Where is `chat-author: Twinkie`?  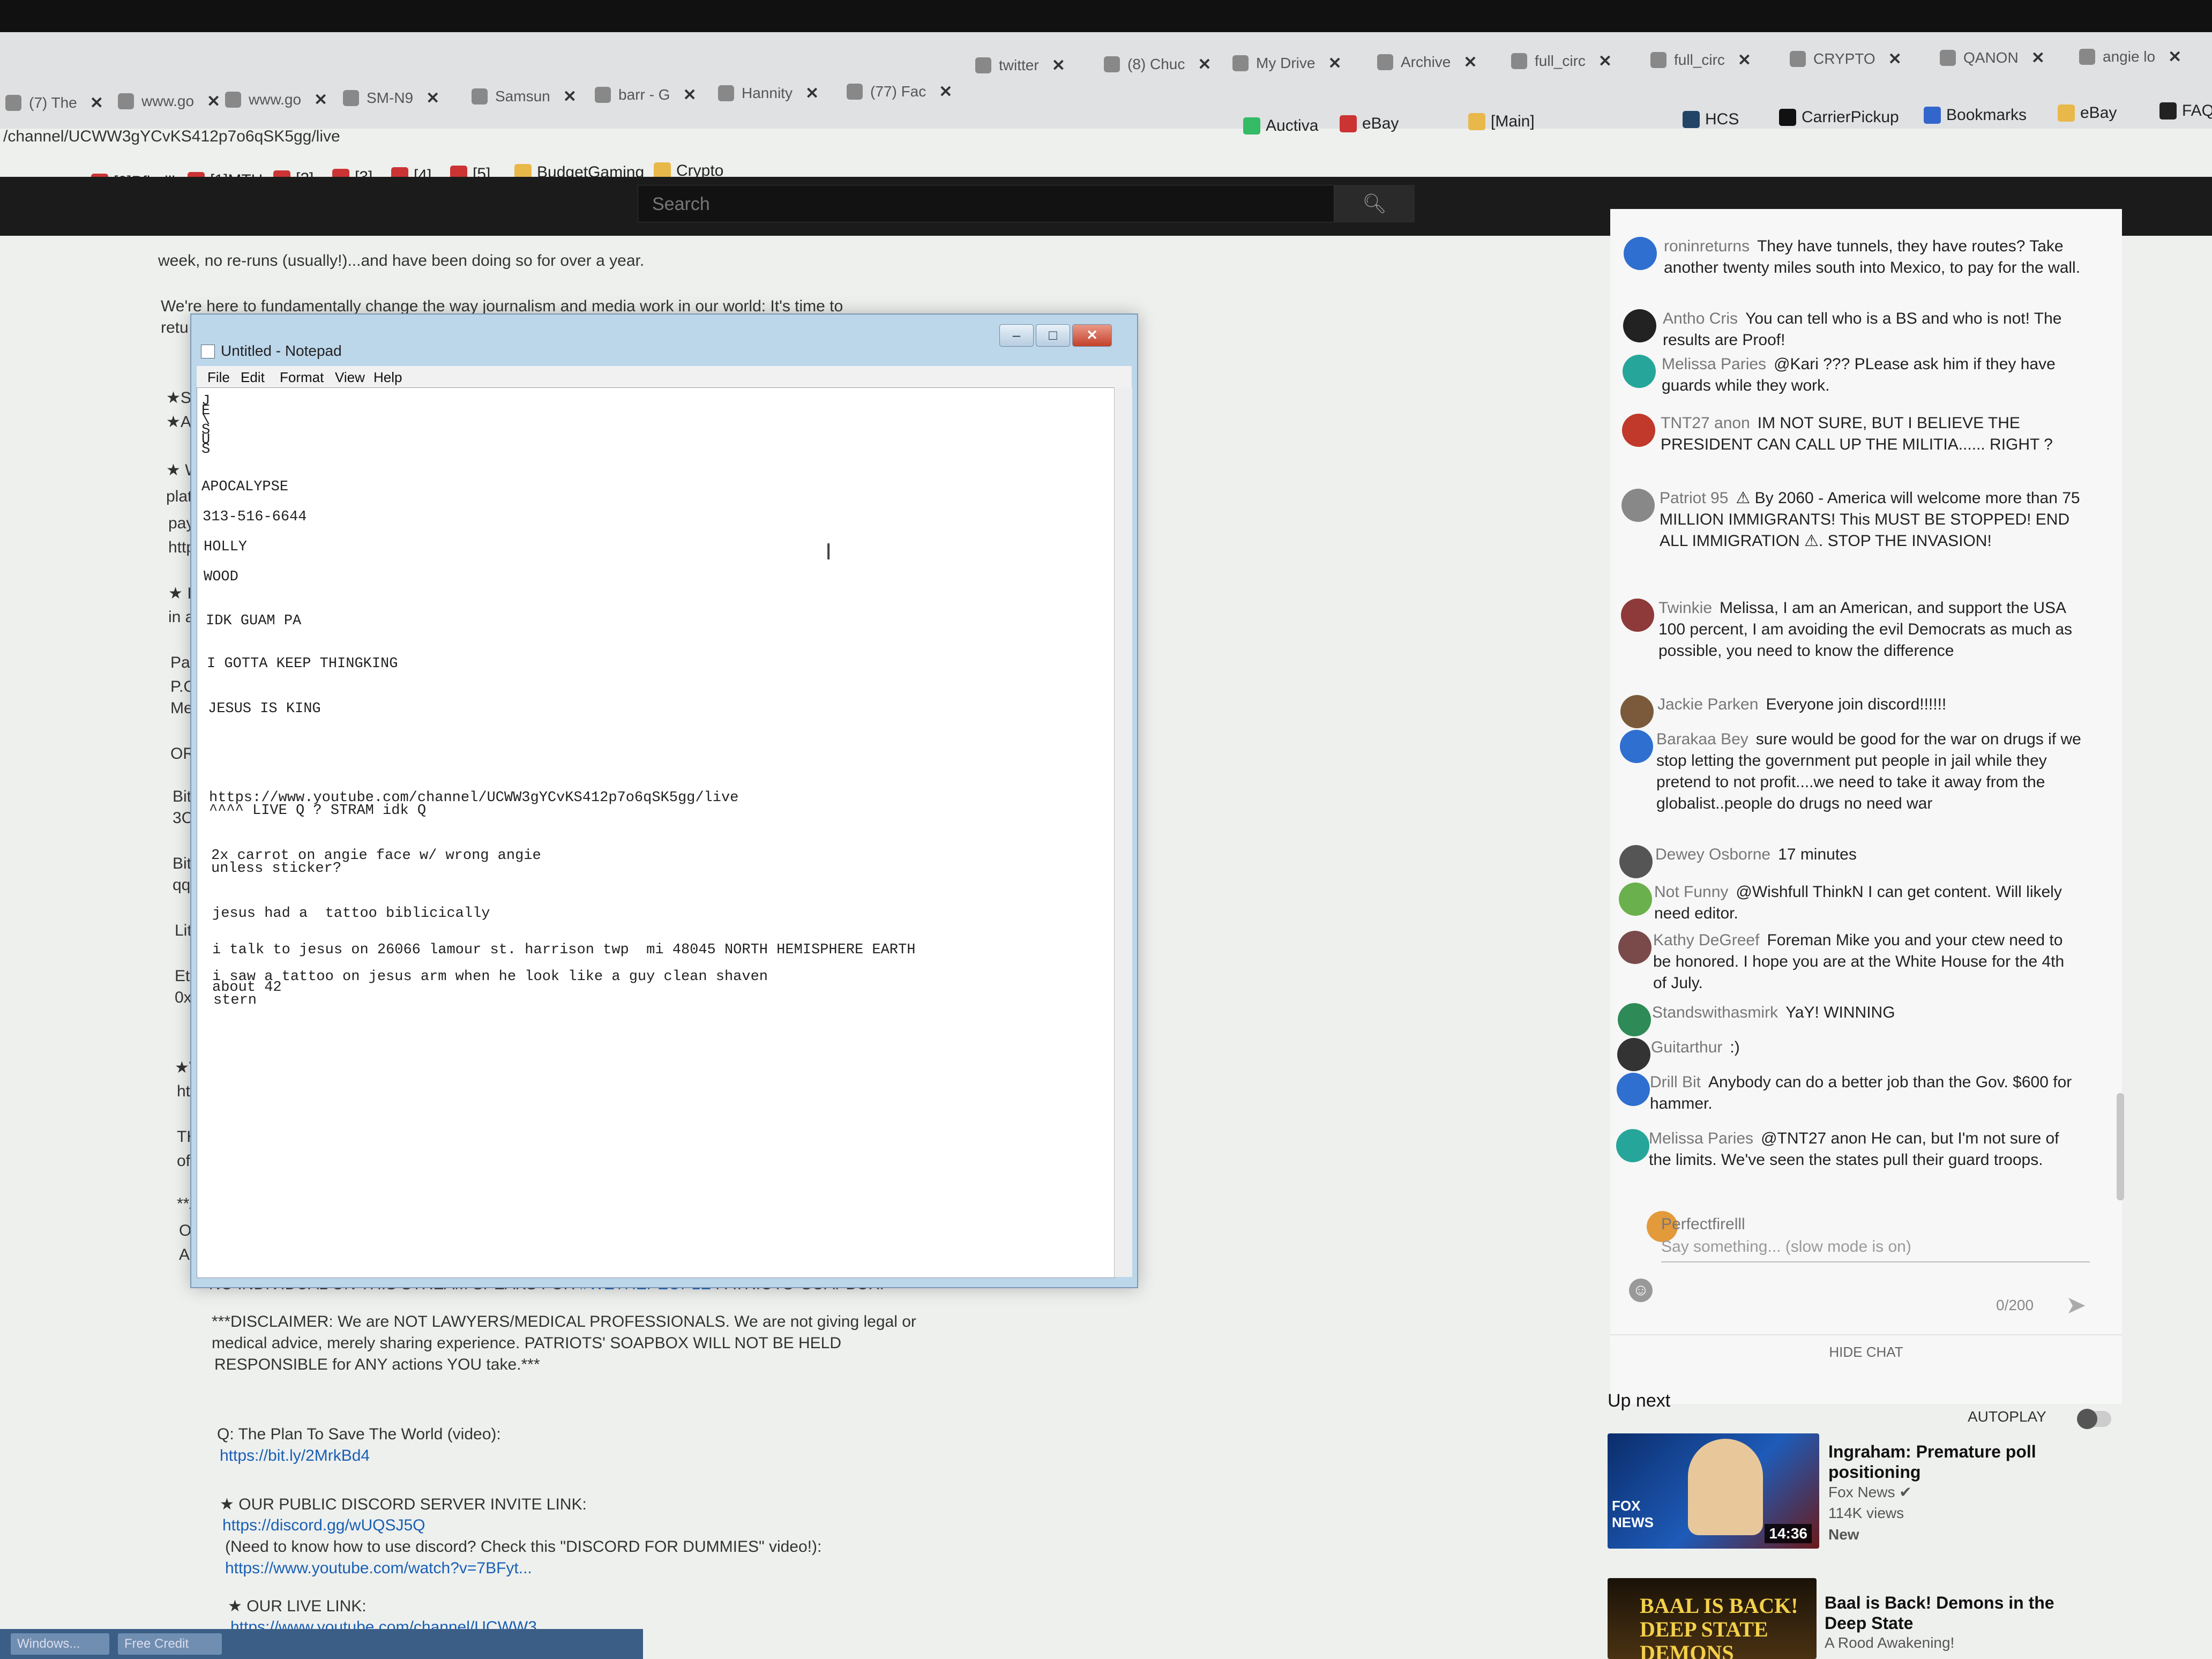 chat-author: Twinkie is located at coordinates (1685, 608).